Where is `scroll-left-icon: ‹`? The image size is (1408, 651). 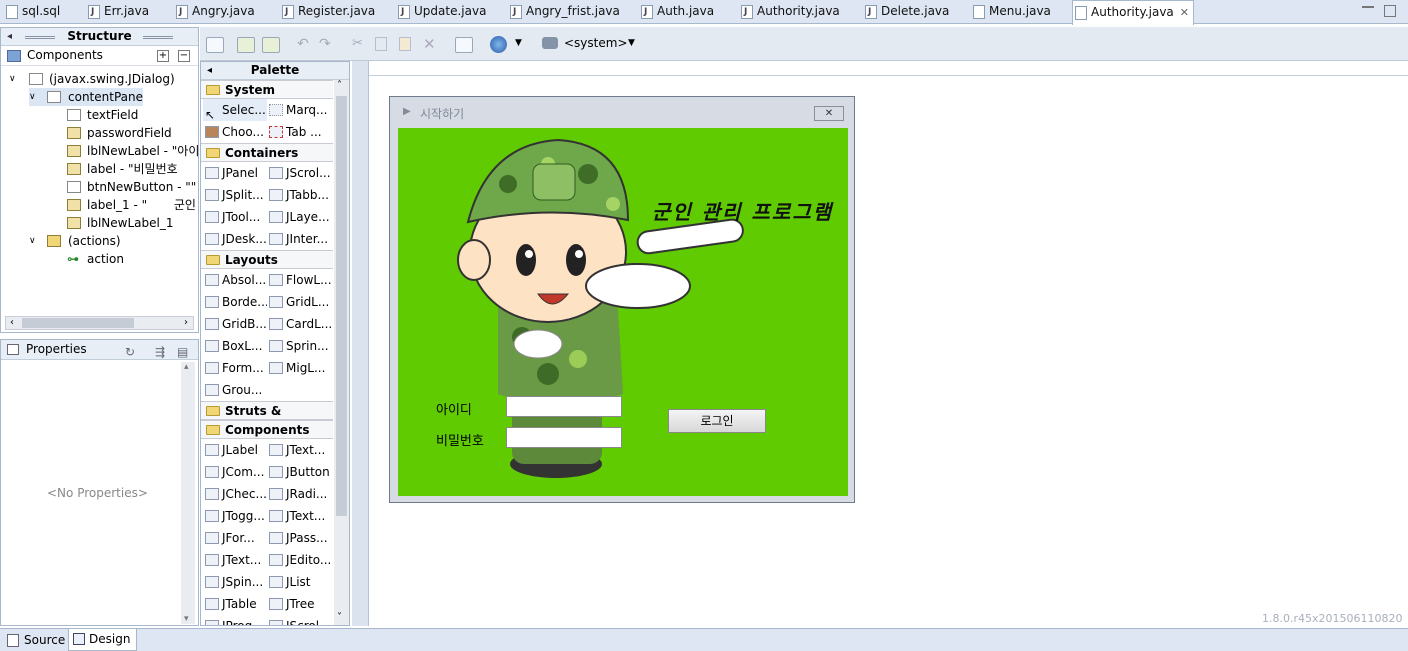 scroll-left-icon: ‹ is located at coordinates (12, 322).